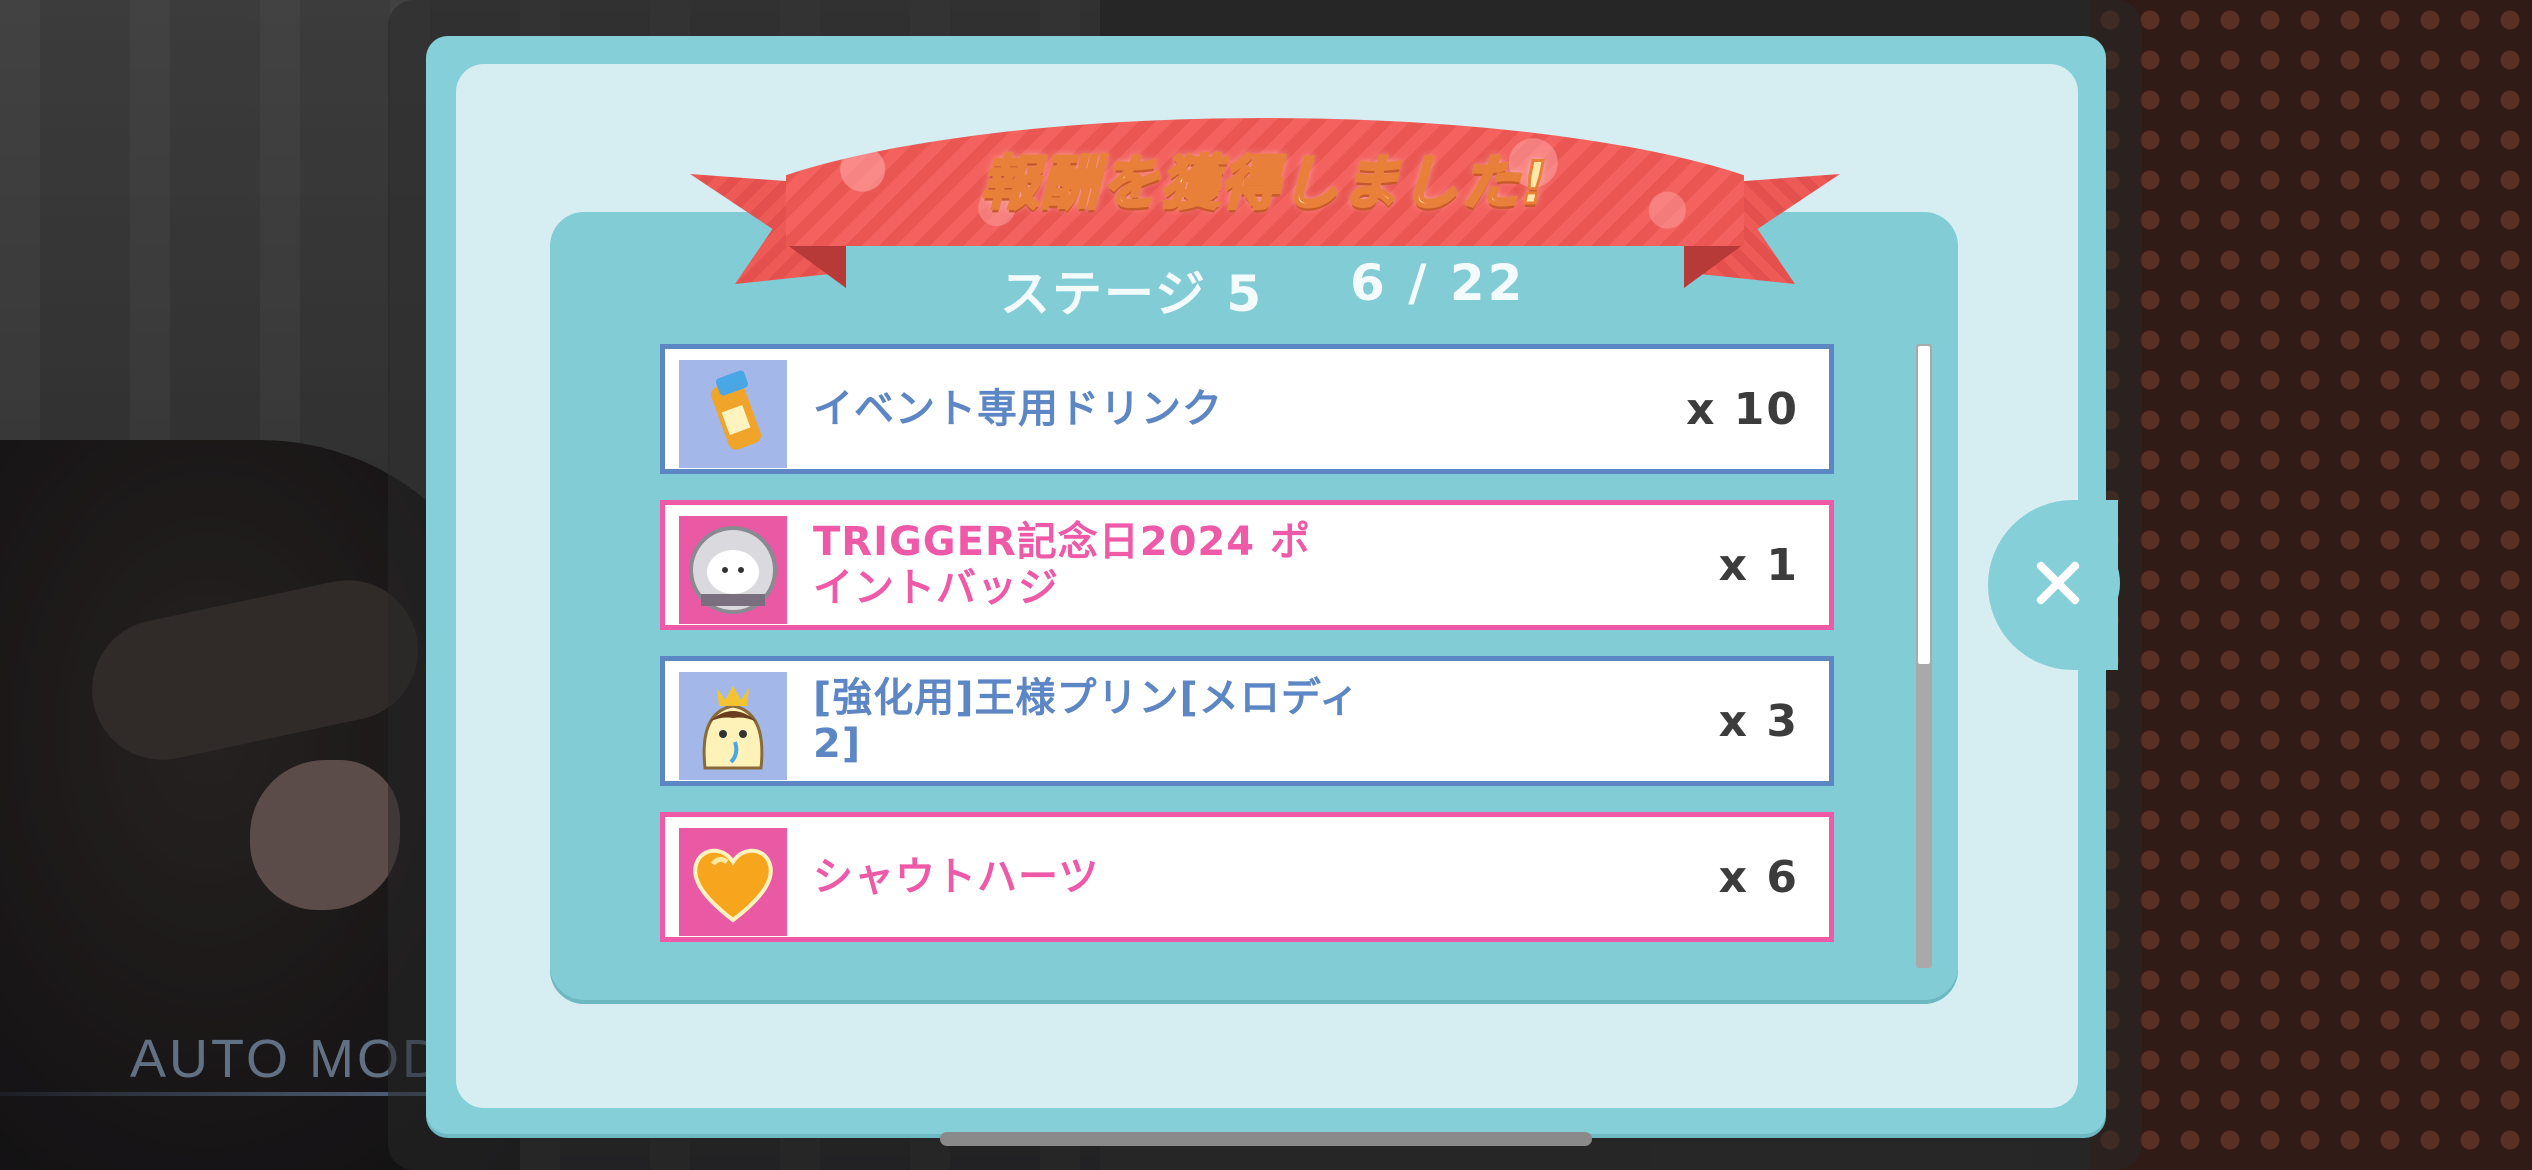  I want to click on reward-row: TRIGGER記念日2024 ポイントバッジ x 1, so click(1247, 565).